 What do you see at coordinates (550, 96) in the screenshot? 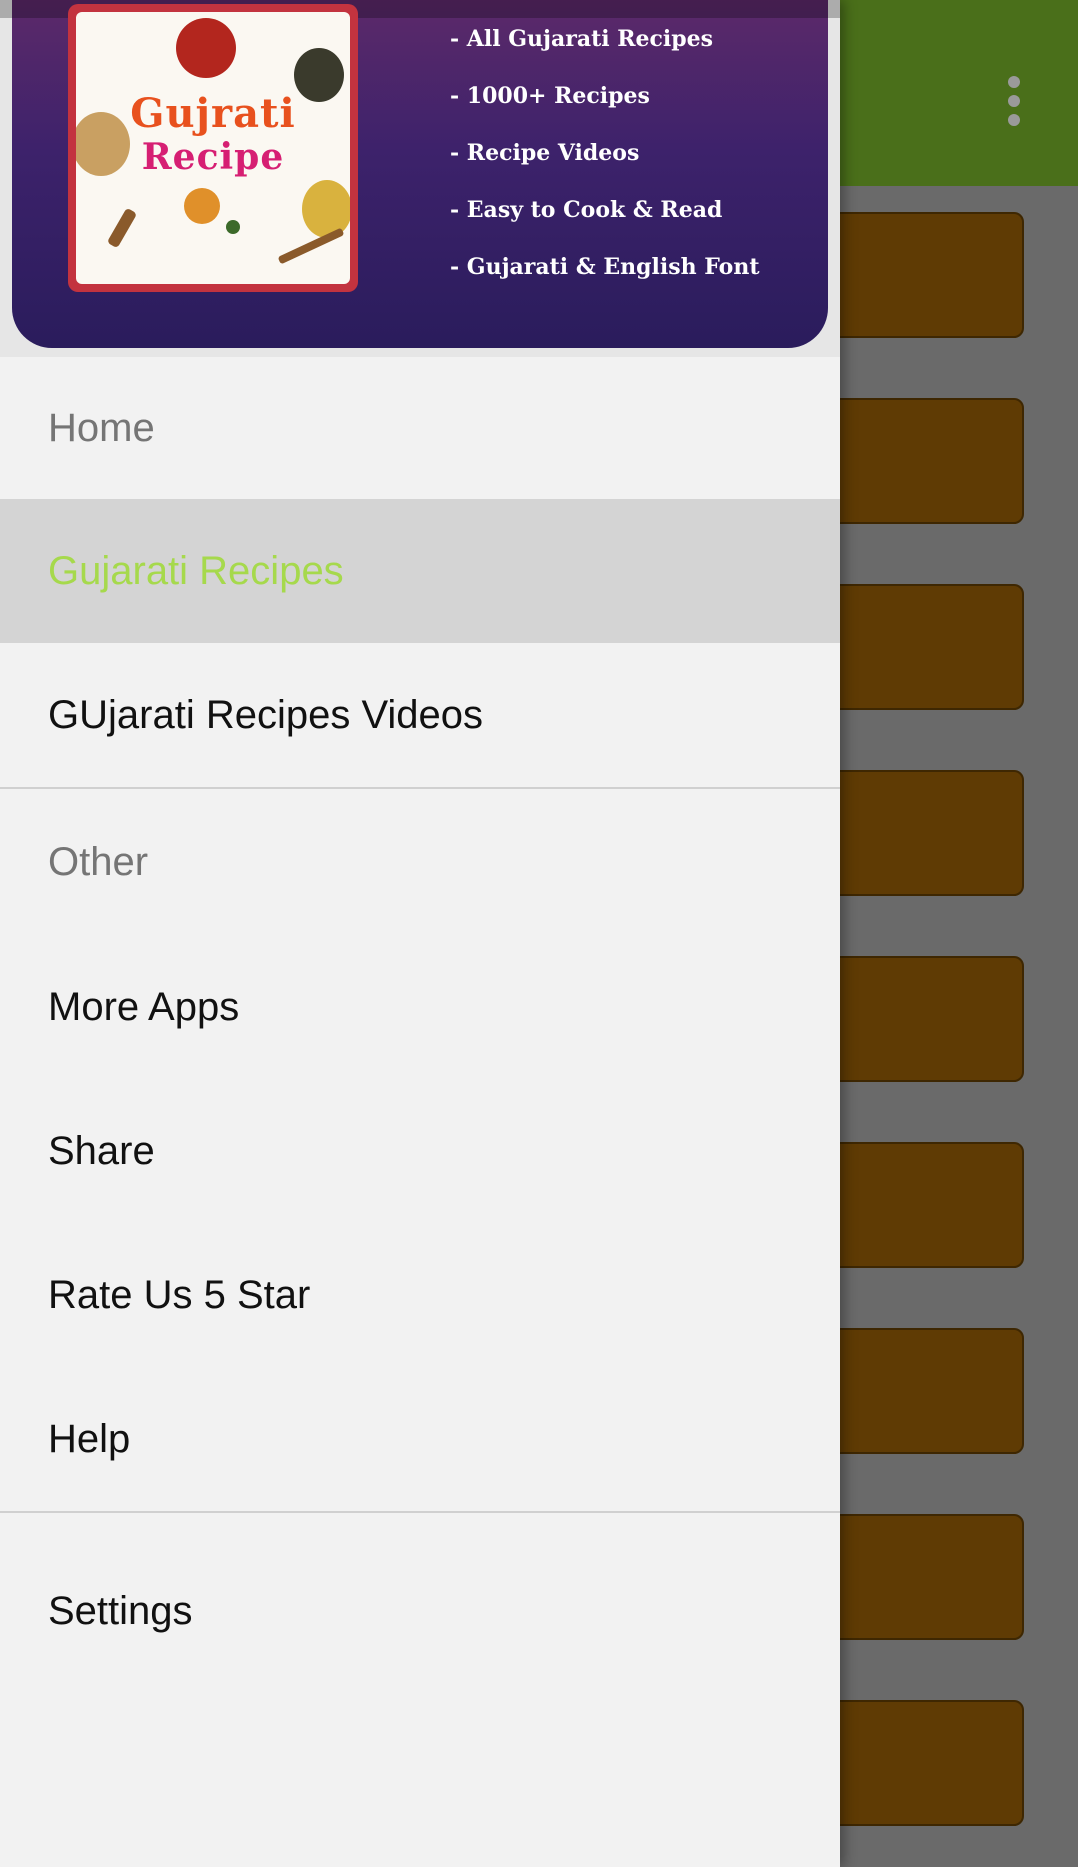
I see `feature-item: - 1000+ Recipes` at bounding box center [550, 96].